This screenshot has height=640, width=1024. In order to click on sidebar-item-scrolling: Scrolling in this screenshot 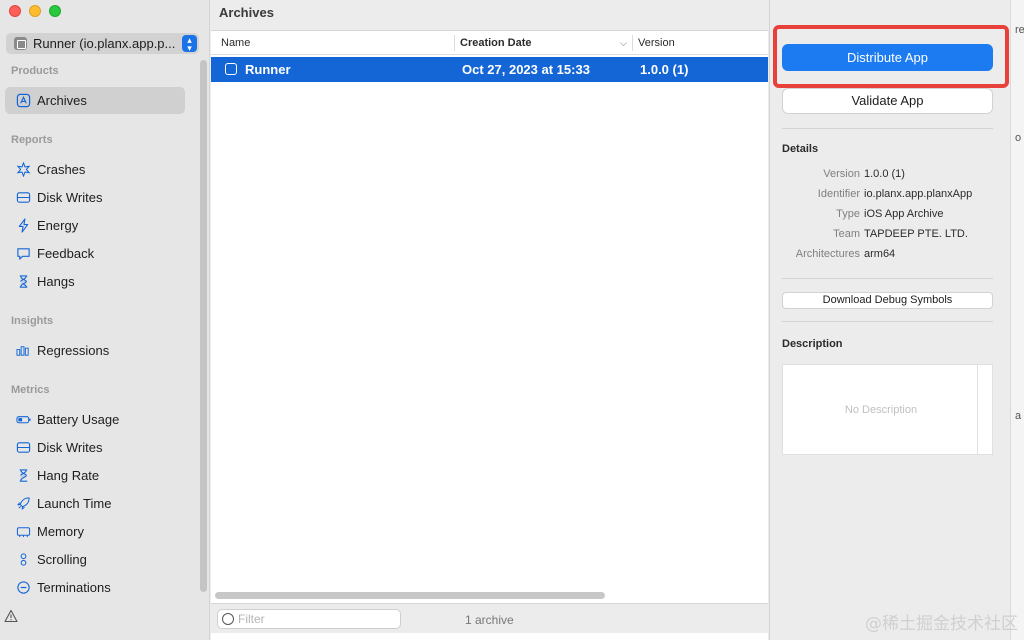, I will do `click(95, 559)`.